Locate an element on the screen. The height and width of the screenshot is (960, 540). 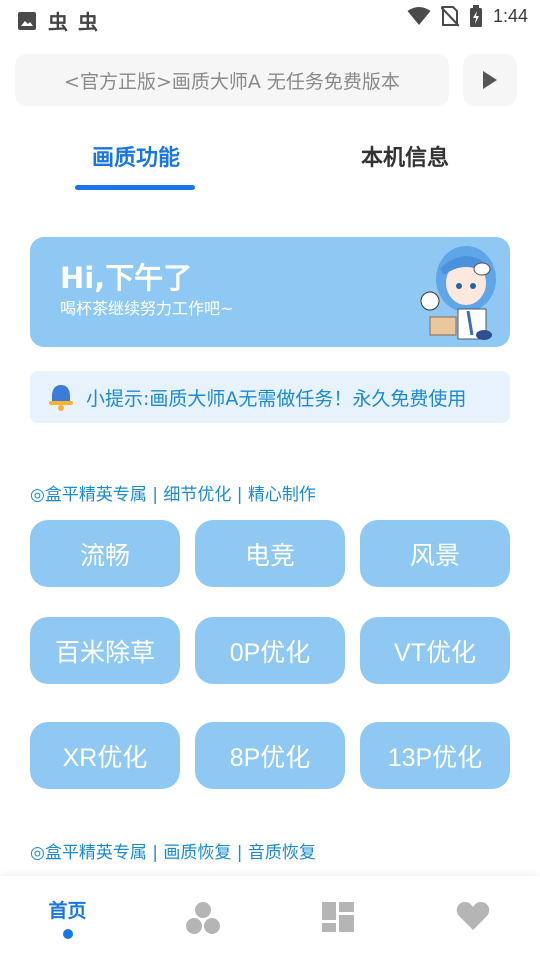
active-tab-indicator is located at coordinates (135, 187).